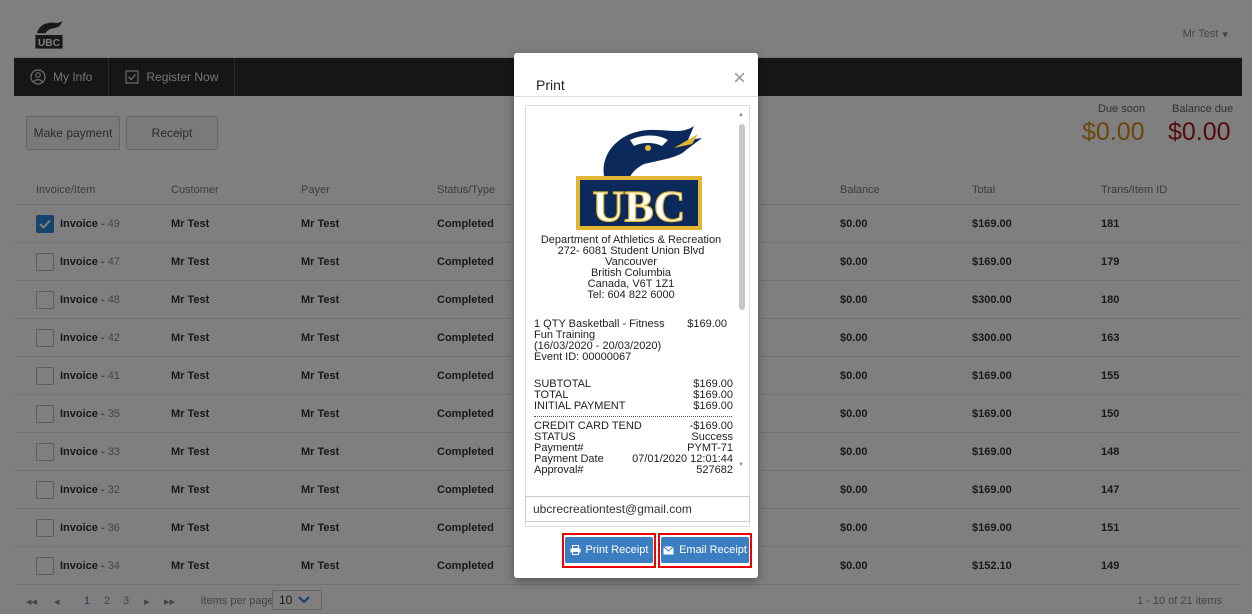  I want to click on scroll-up-icon: ▲, so click(741, 115).